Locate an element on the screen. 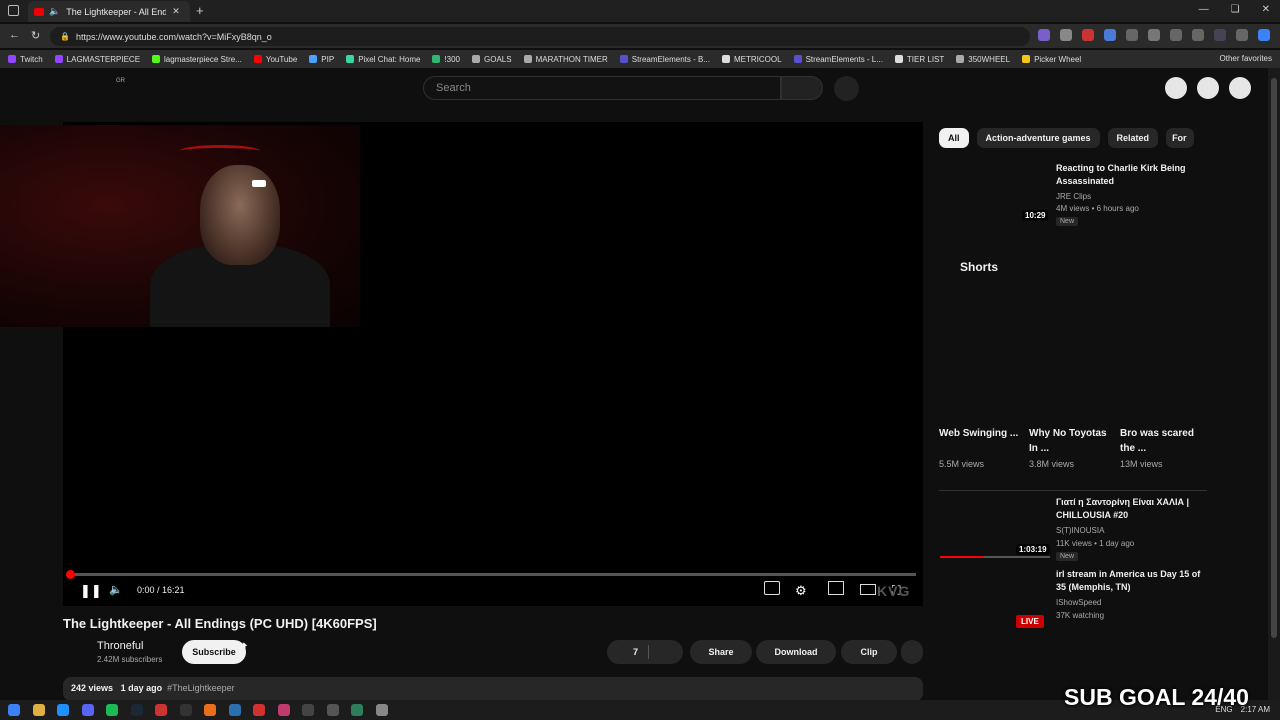 Image resolution: width=1280 pixels, height=720 pixels. more-actions-button is located at coordinates (912, 652).